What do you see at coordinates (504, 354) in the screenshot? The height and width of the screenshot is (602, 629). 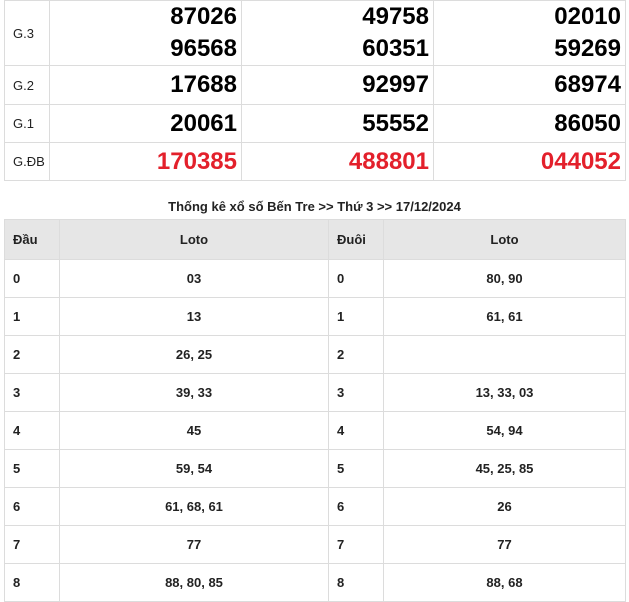 I see `tail-loto` at bounding box center [504, 354].